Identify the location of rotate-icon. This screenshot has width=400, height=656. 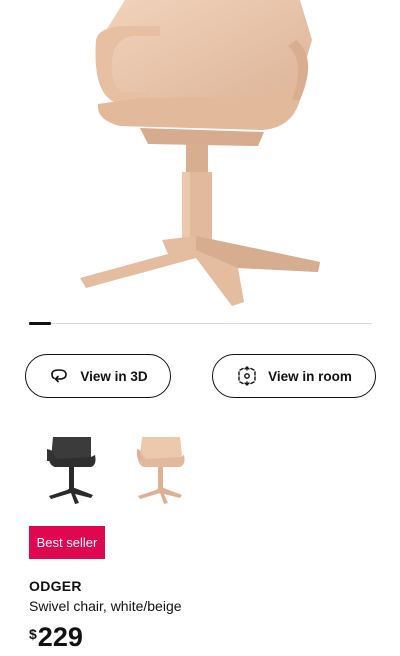
(59, 376).